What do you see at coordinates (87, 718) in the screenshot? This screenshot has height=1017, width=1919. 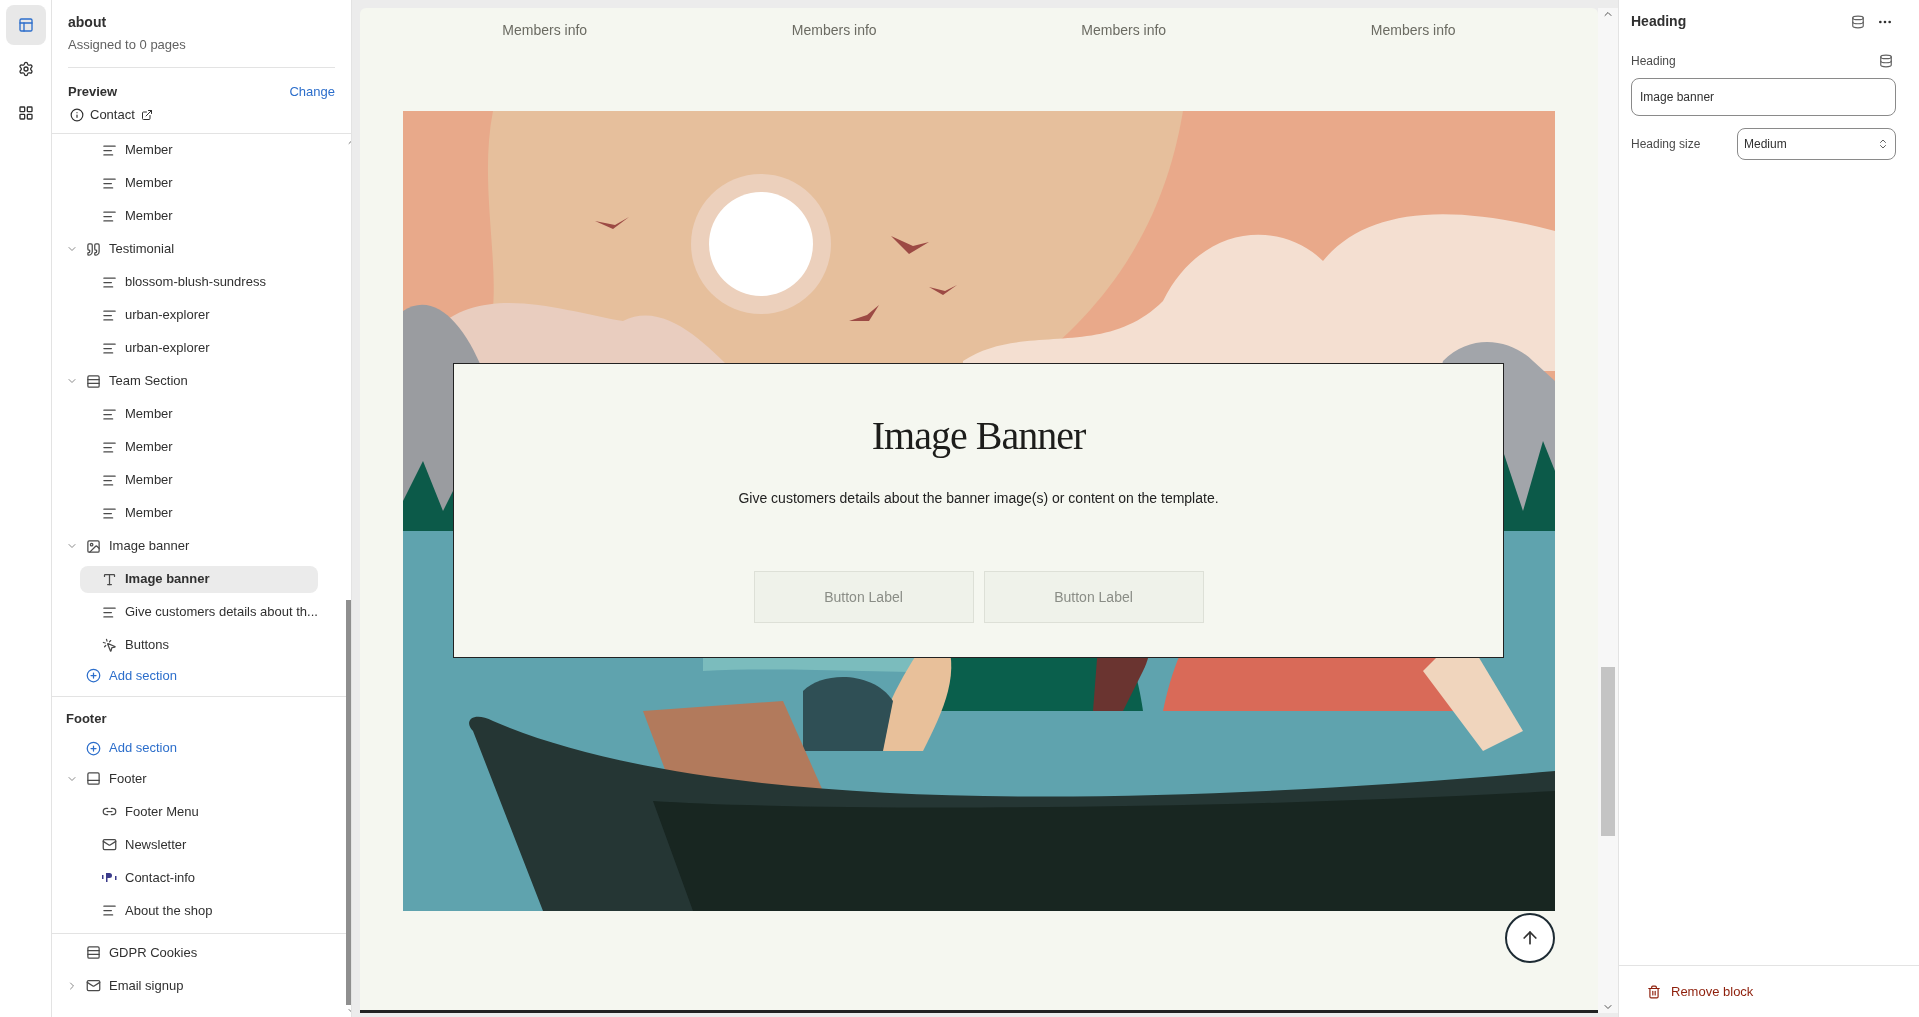 I see `group-title: Footer` at bounding box center [87, 718].